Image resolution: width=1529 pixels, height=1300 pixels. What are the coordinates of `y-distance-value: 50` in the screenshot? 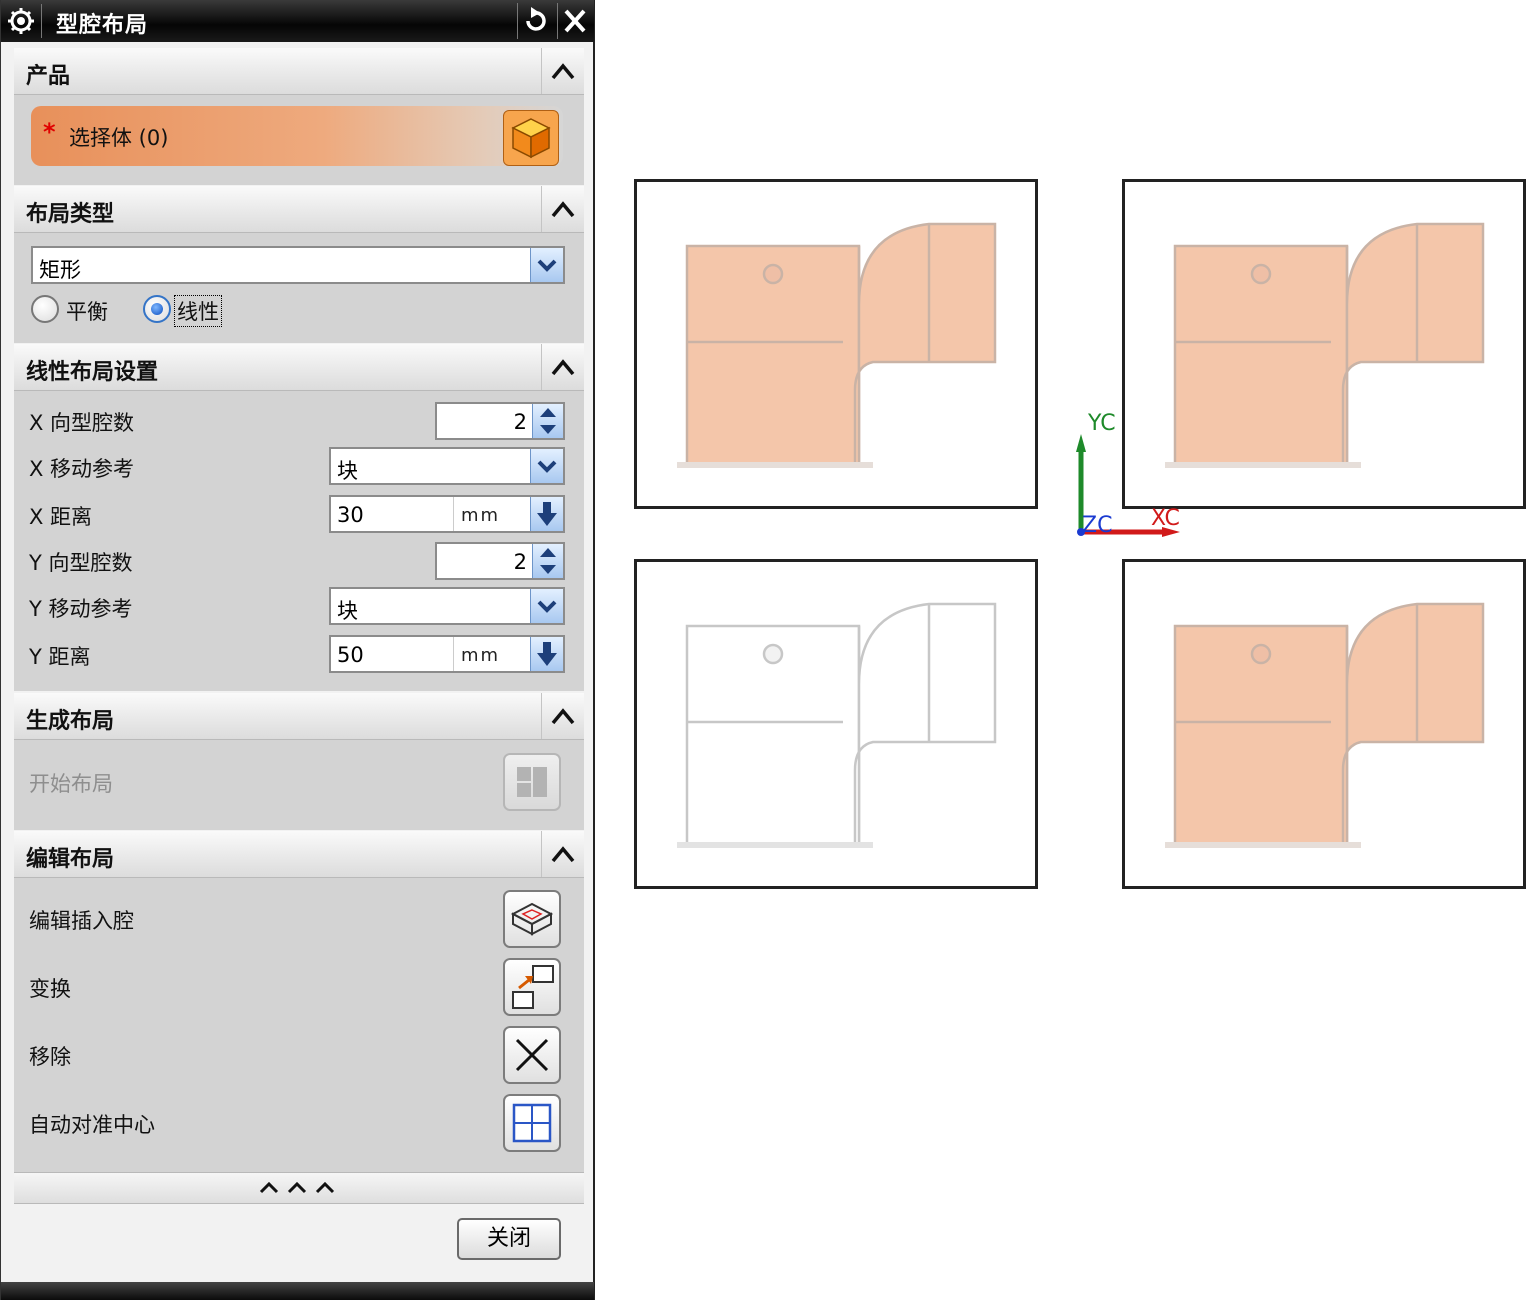 It's located at (350, 655).